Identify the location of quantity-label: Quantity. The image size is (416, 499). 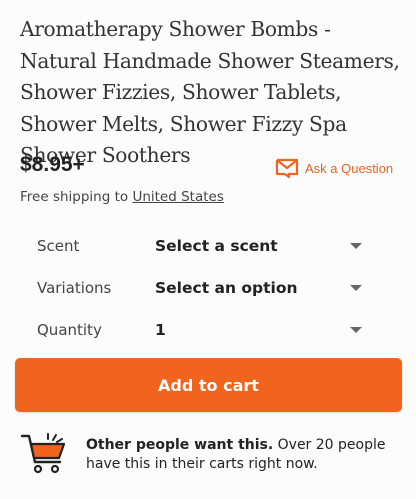
(69, 330).